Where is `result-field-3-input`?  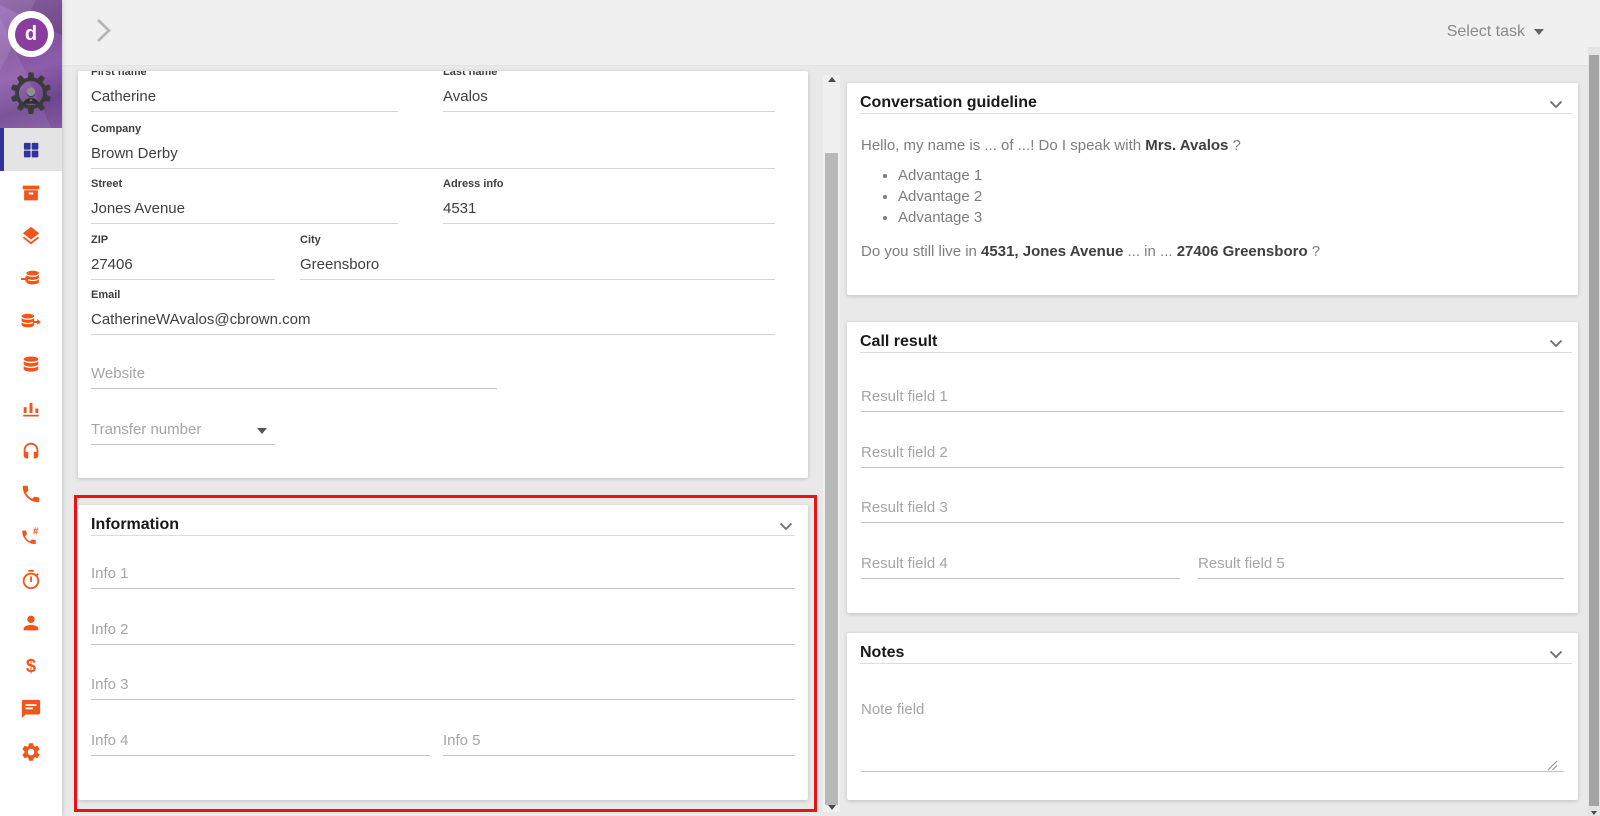
result-field-3-input is located at coordinates (1212, 510).